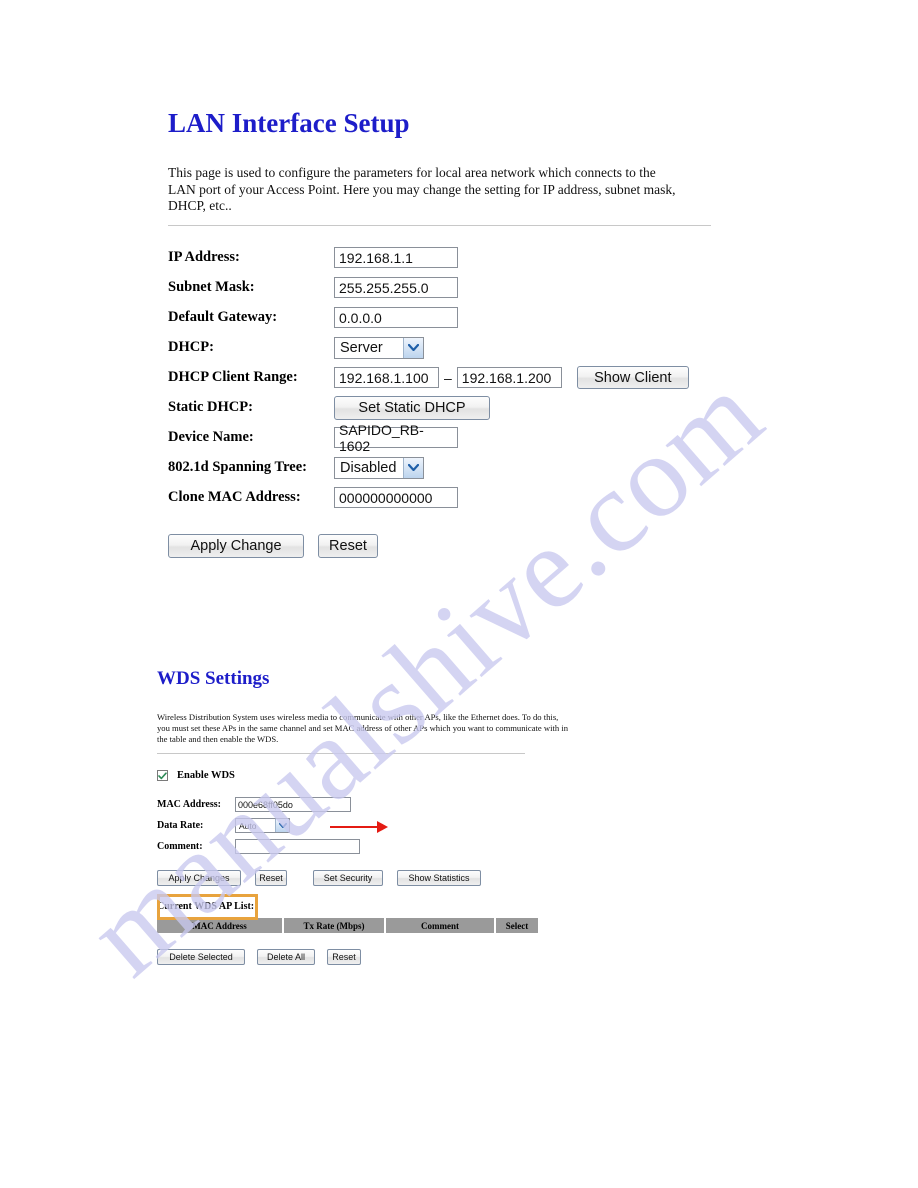  I want to click on spanning-tree-label: 802.1d Spanning Tree:, so click(237, 467).